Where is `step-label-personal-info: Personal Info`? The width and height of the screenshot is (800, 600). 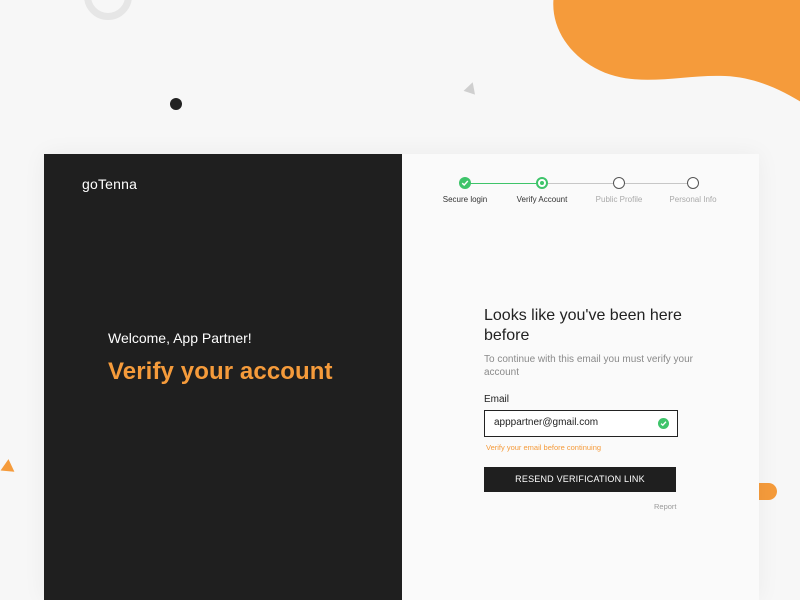 step-label-personal-info: Personal Info is located at coordinates (693, 199).